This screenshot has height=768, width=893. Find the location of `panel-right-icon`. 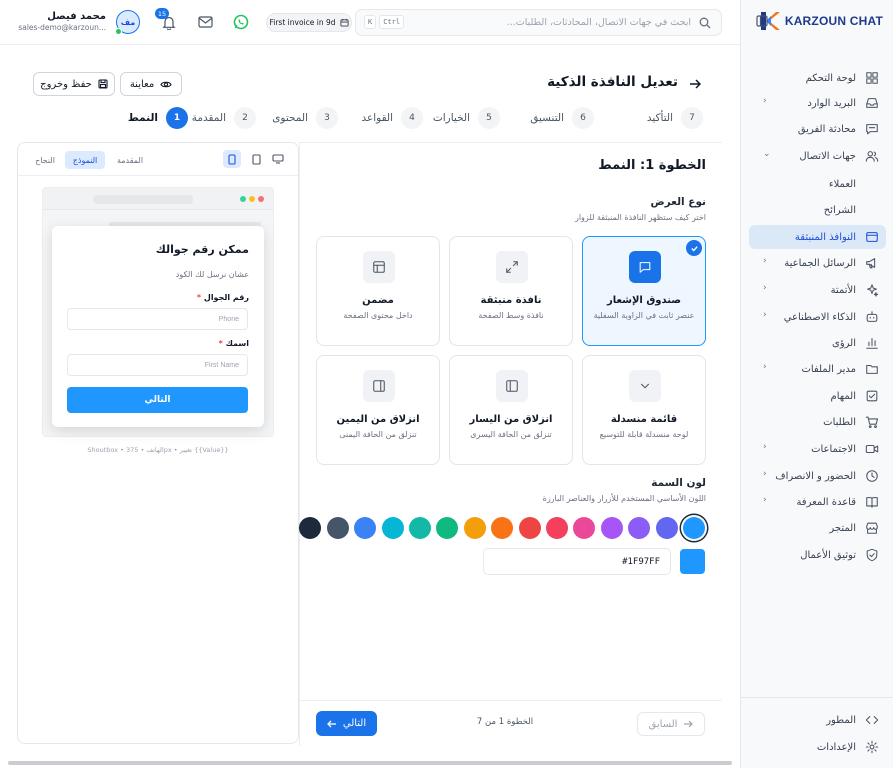

panel-right-icon is located at coordinates (379, 386).